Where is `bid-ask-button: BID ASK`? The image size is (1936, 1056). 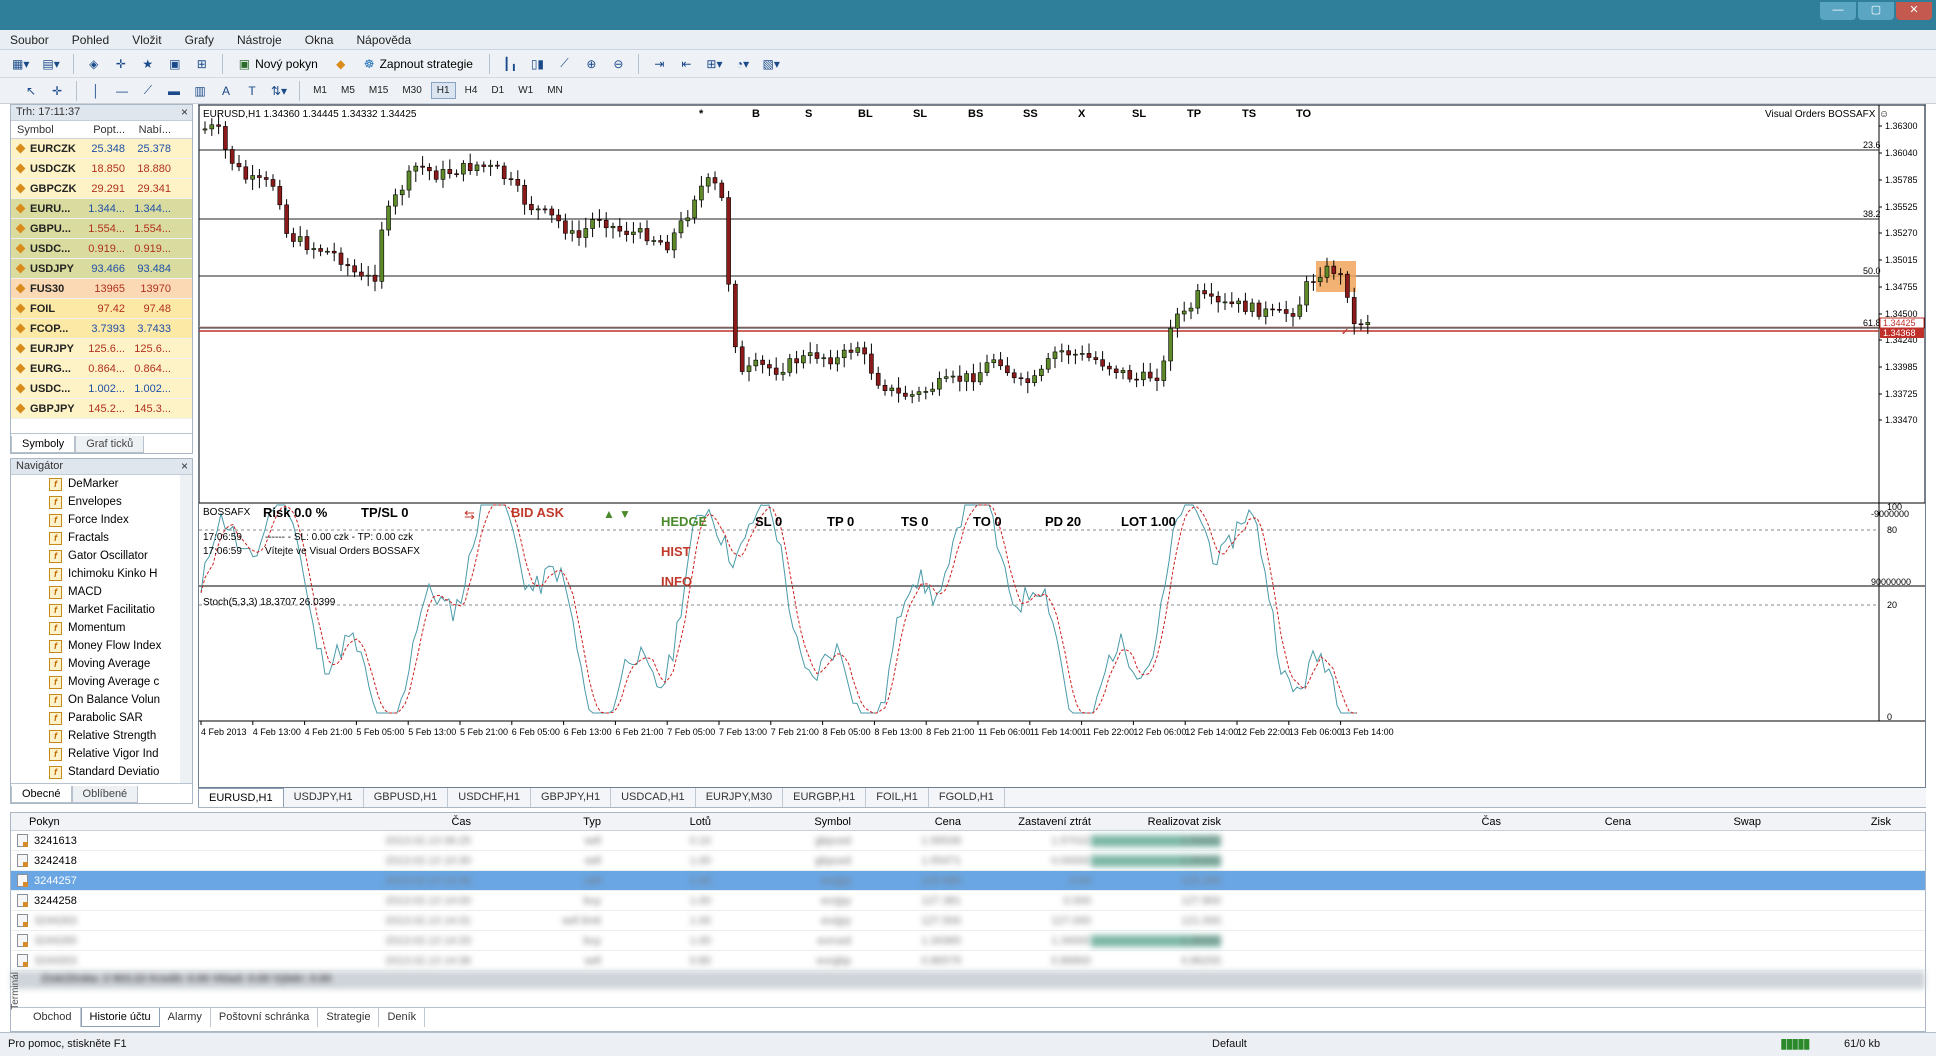
bid-ask-button: BID ASK is located at coordinates (537, 512).